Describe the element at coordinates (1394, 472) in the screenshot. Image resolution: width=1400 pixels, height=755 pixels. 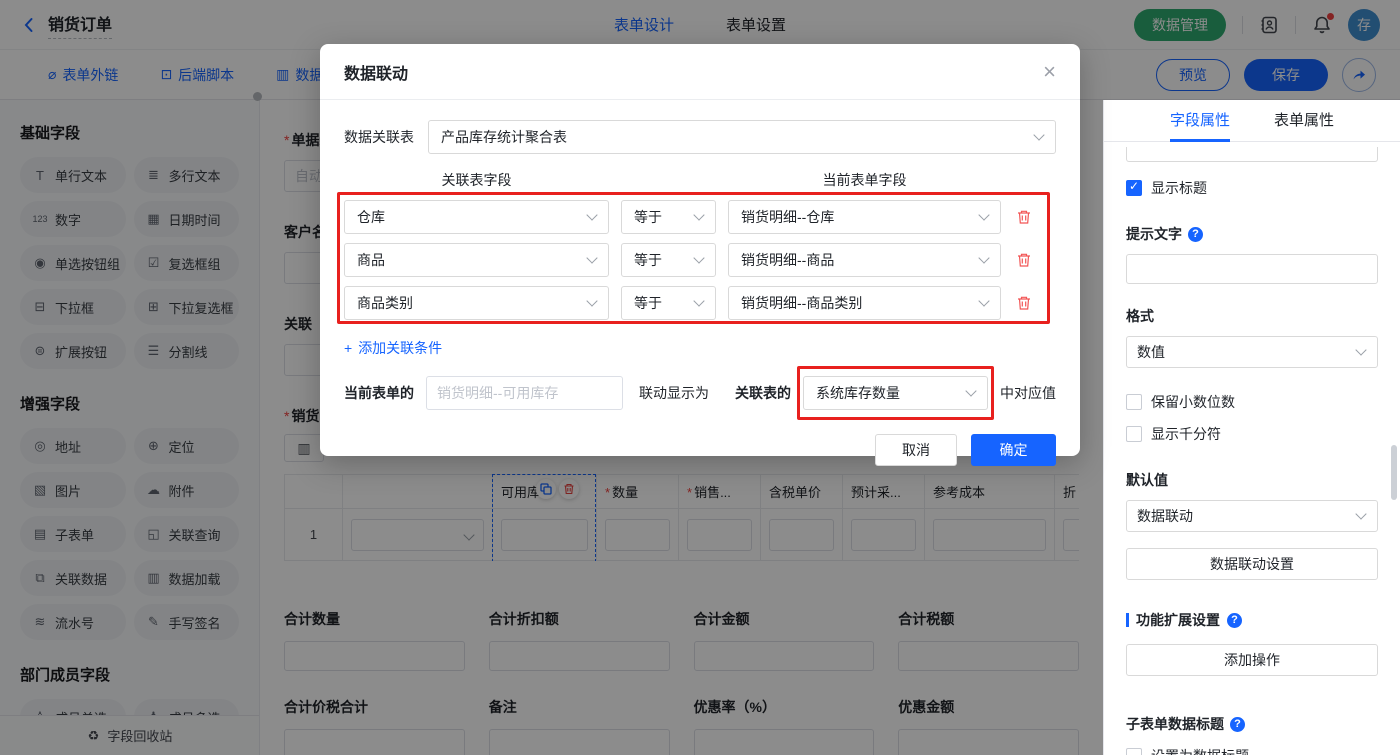
I see `panel-scrollbar` at that location.